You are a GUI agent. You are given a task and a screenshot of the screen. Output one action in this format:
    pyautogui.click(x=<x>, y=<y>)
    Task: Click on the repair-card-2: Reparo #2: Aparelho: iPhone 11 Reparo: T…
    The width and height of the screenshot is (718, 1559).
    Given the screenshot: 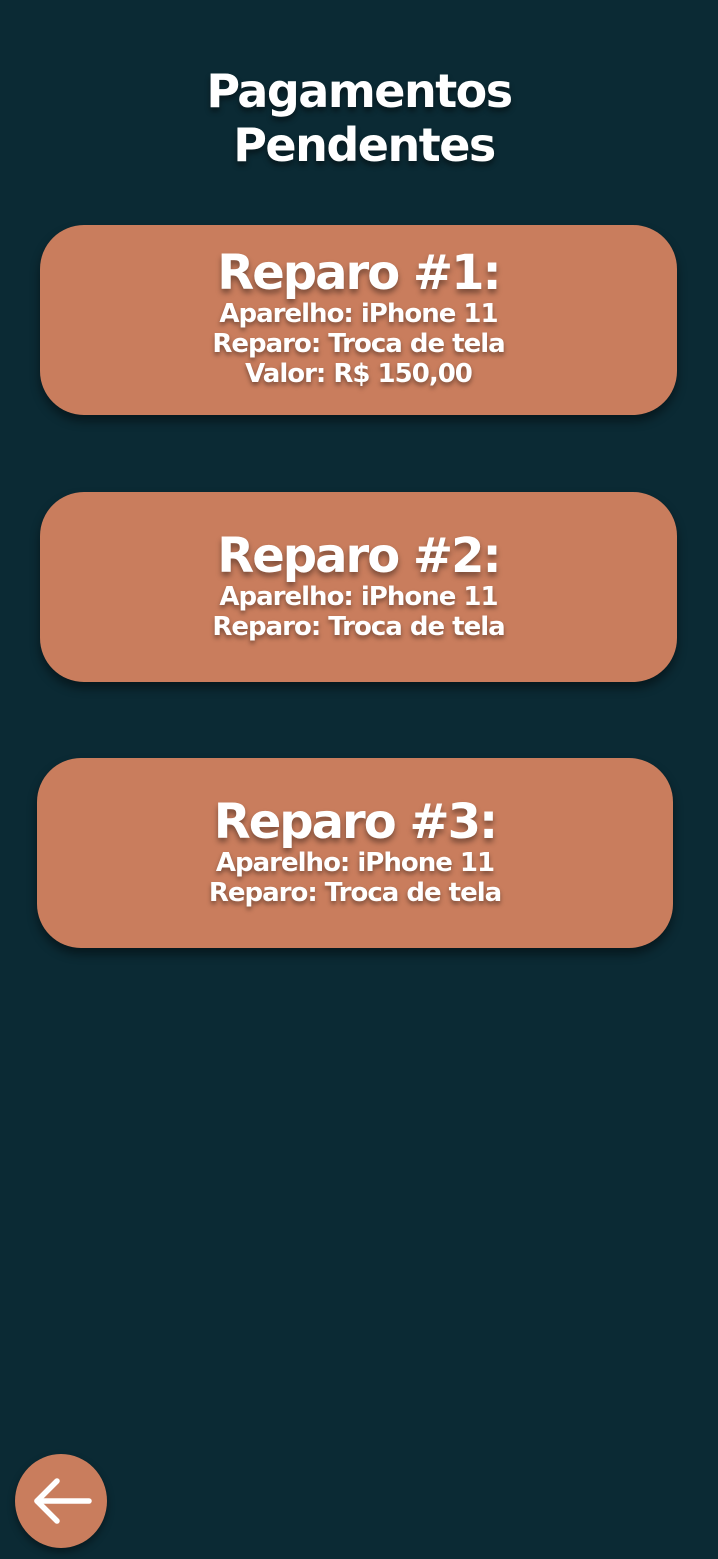 What is the action you would take?
    pyautogui.click(x=358, y=587)
    